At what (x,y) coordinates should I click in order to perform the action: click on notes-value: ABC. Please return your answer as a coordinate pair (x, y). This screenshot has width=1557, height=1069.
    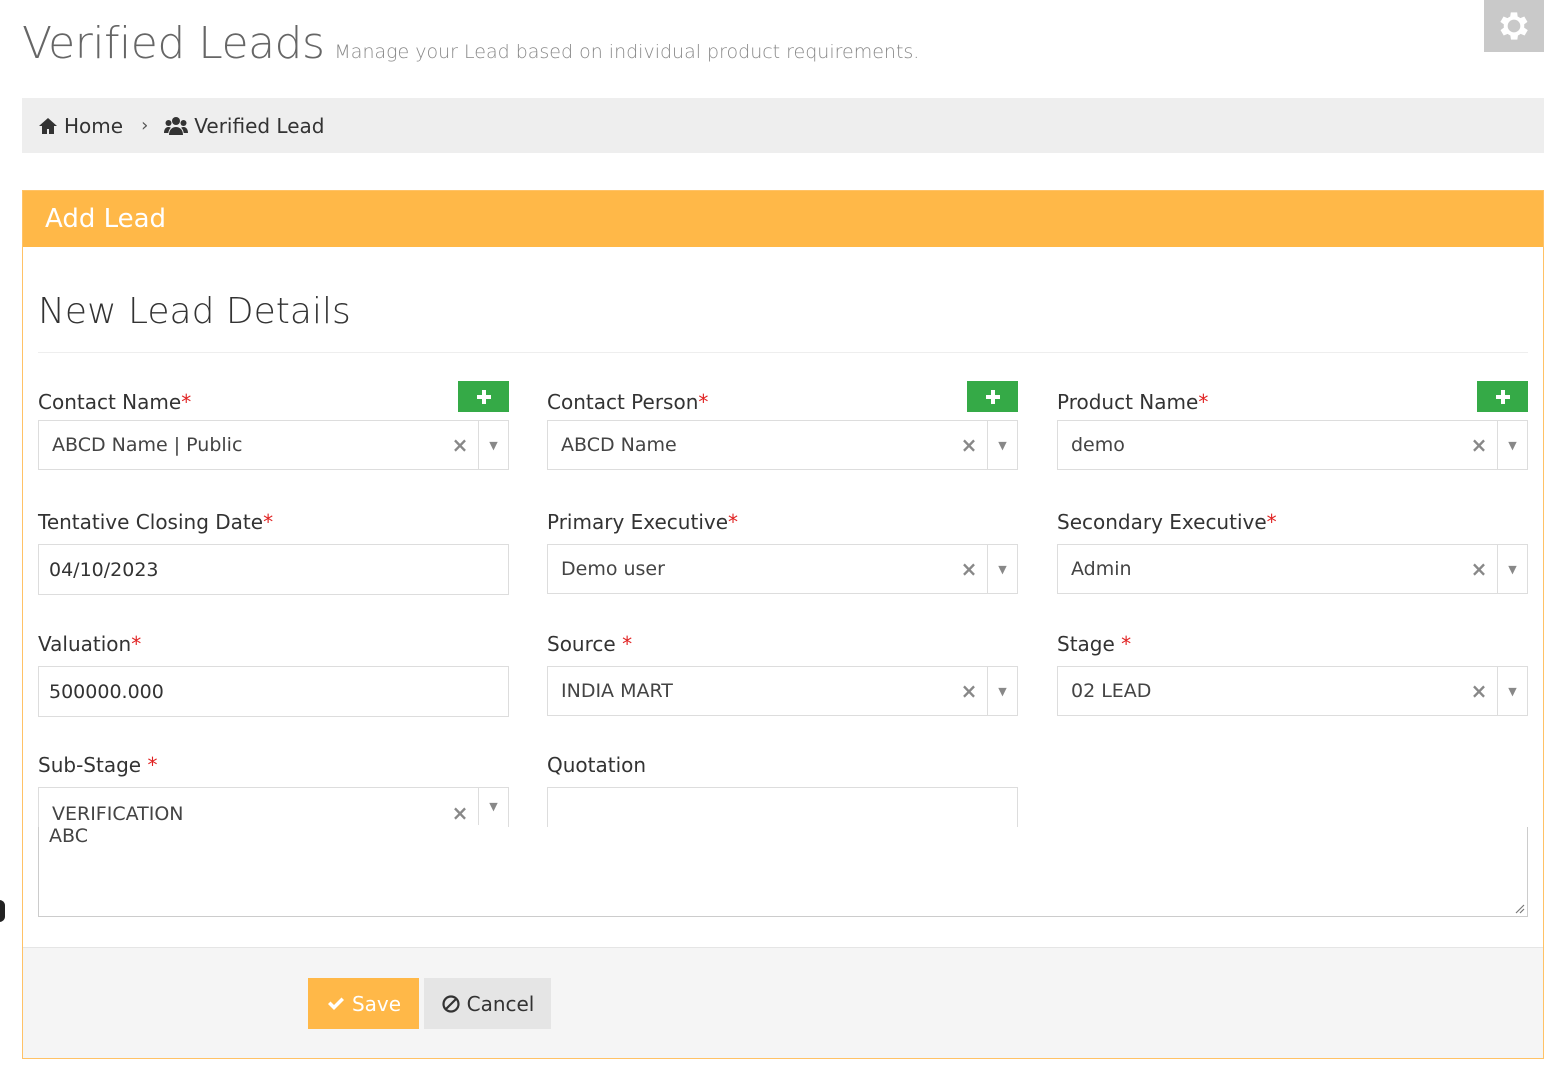
    Looking at the image, I should click on (68, 836).